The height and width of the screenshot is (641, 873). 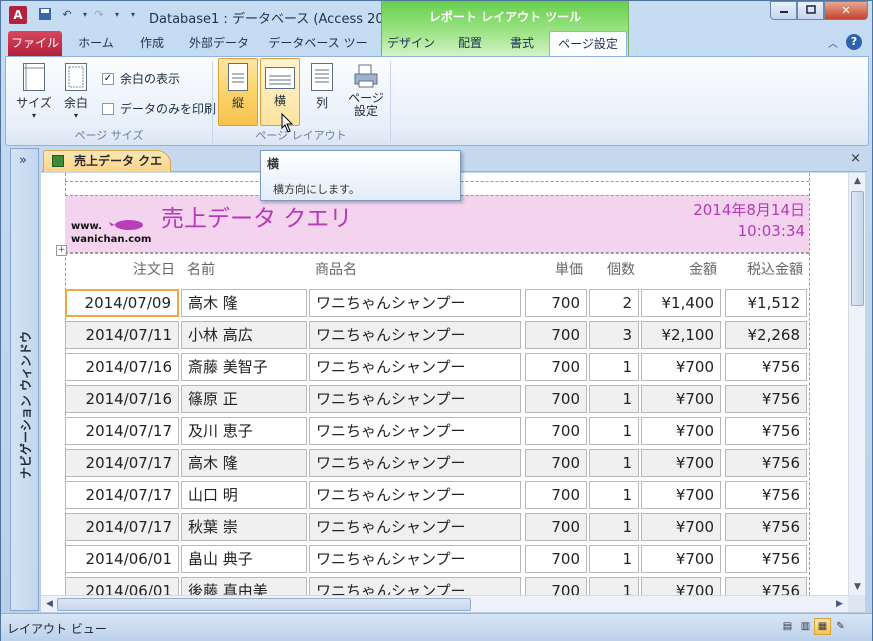 What do you see at coordinates (141, 78) in the screenshot?
I see `show-margins-checkbox: ✓ 余白の表示` at bounding box center [141, 78].